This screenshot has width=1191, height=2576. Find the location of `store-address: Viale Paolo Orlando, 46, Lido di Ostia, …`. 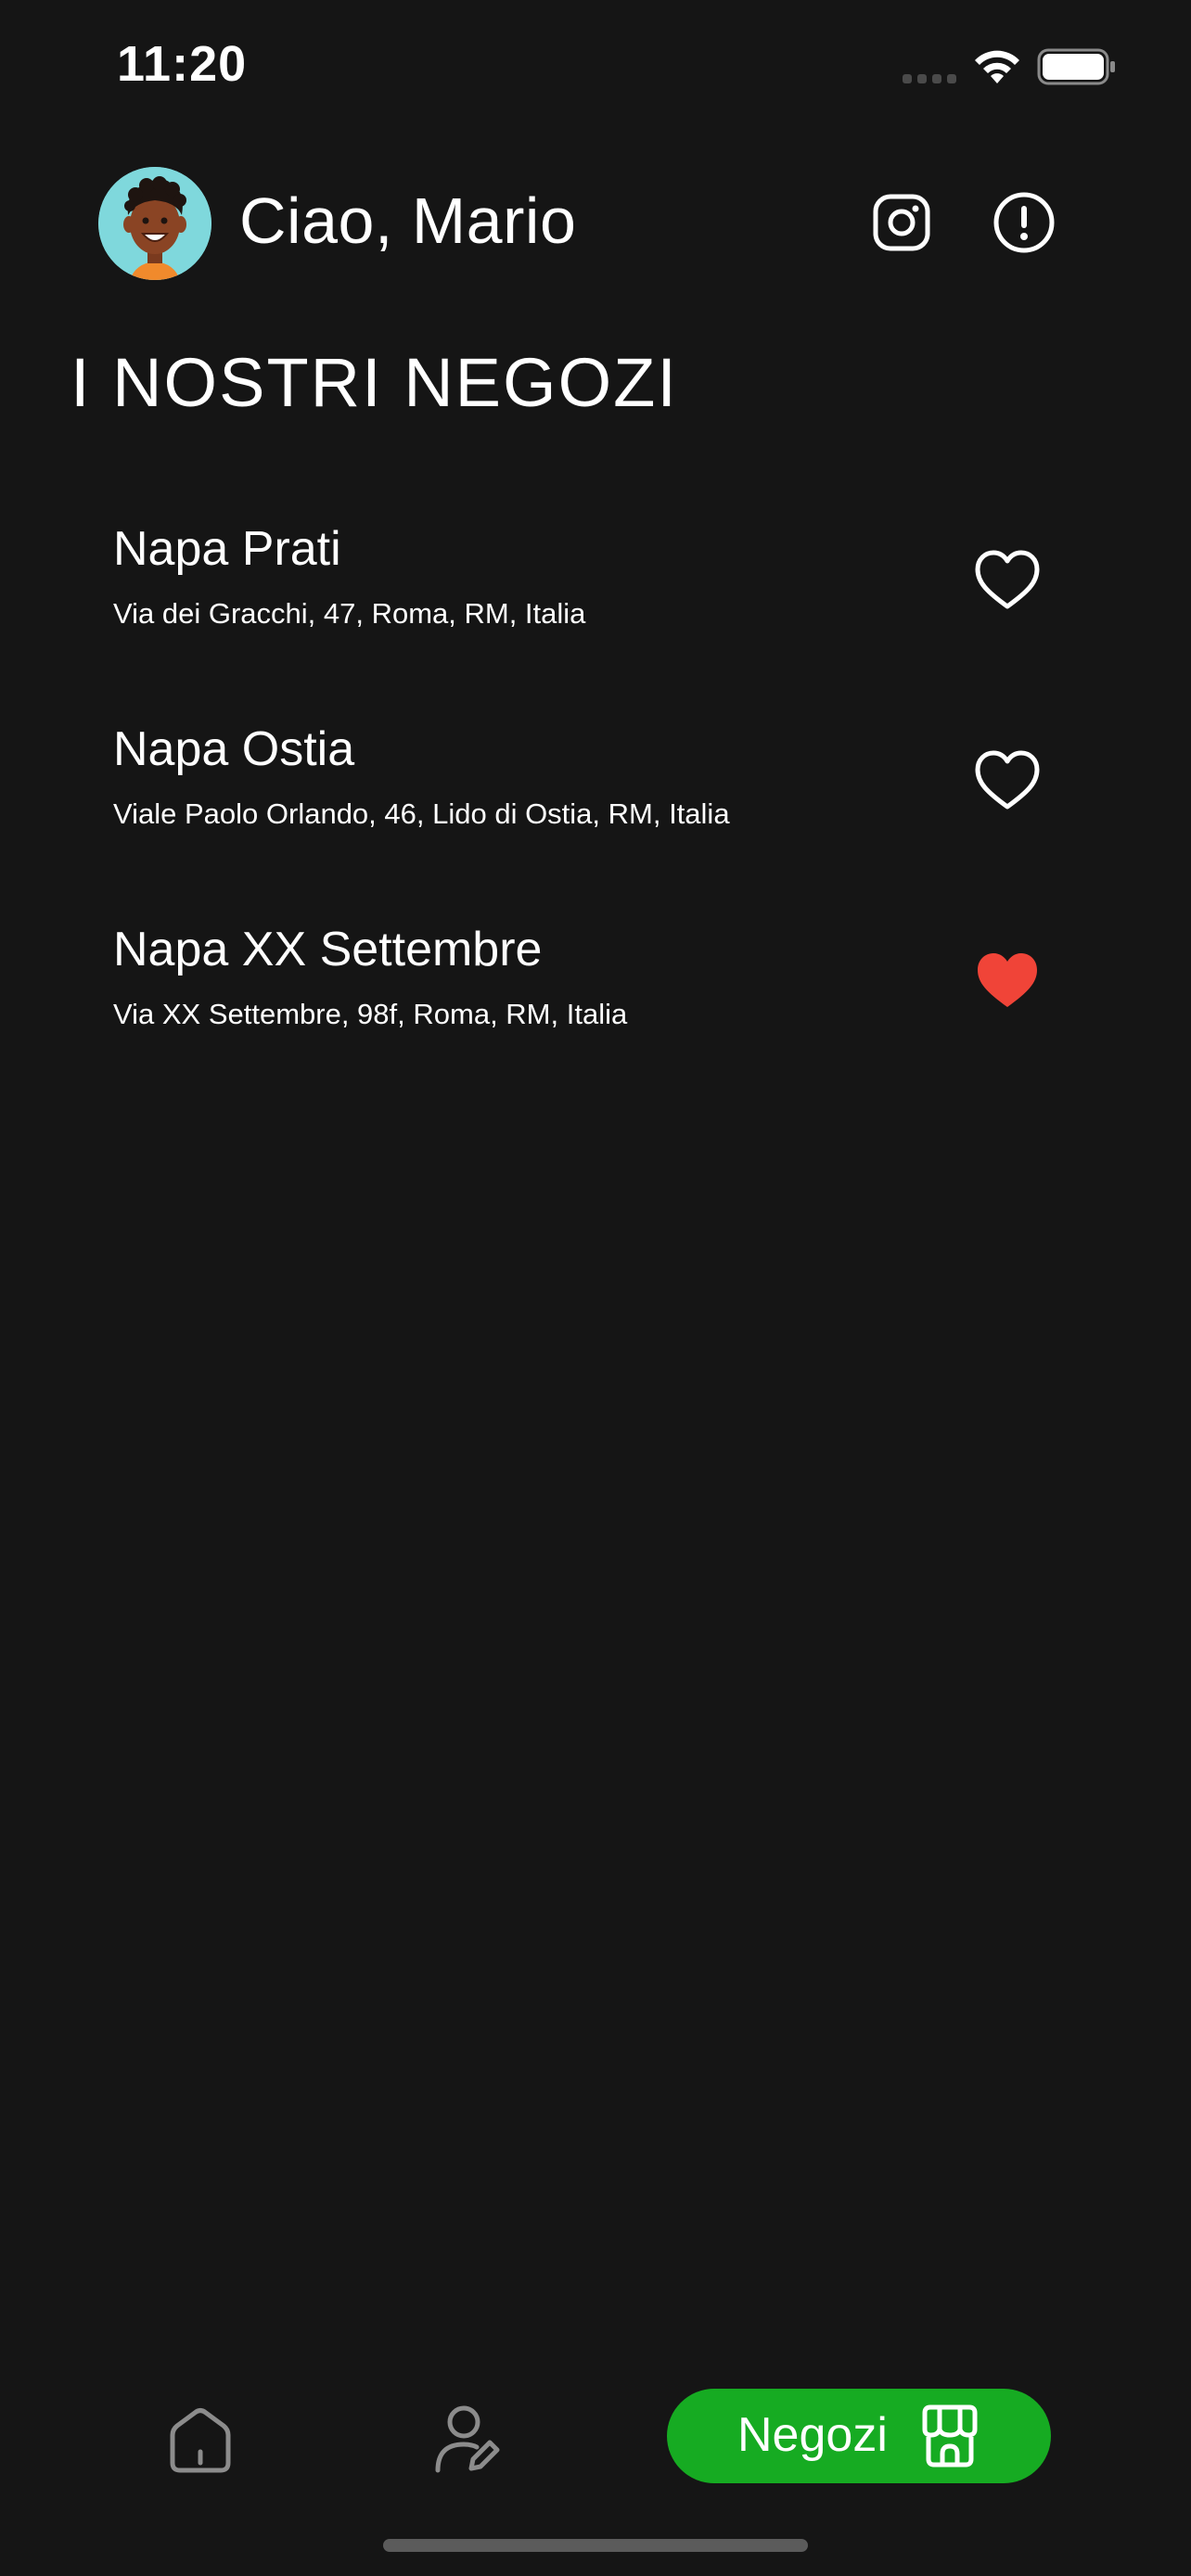

store-address: Viale Paolo Orlando, 46, Lido di Ostia, … is located at coordinates (421, 813).